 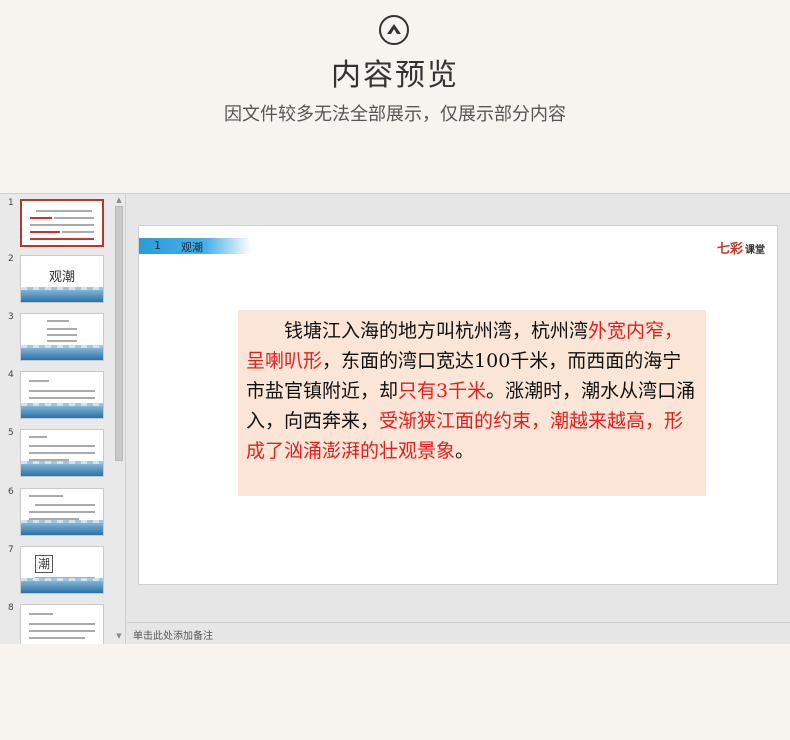 I want to click on thumbnail-title: 观潮, so click(x=61, y=277).